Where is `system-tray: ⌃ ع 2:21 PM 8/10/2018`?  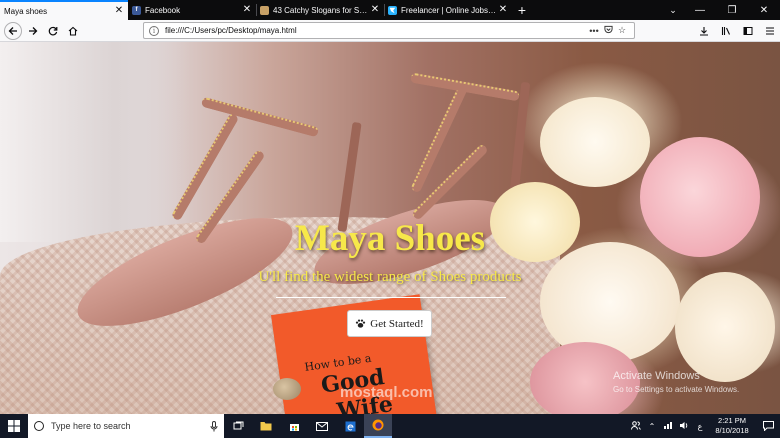 system-tray: ⌃ ع 2:21 PM 8/10/2018 is located at coordinates (704, 426).